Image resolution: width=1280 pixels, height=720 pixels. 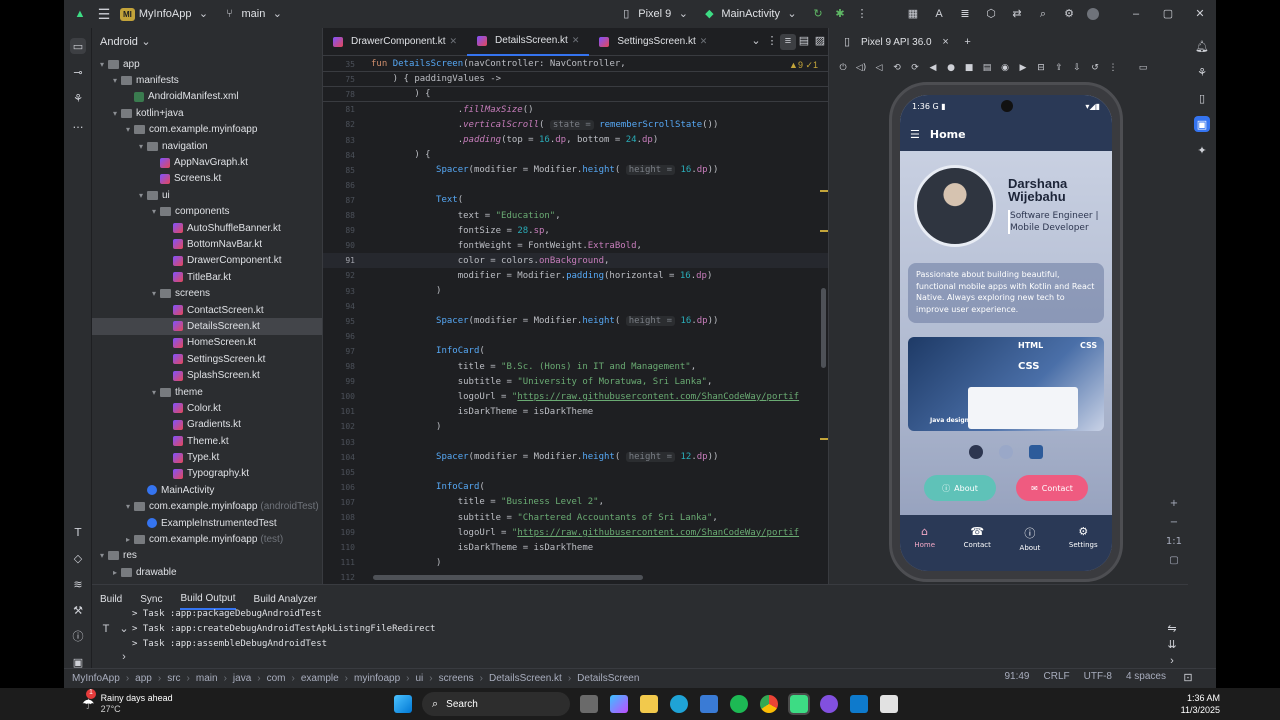 I want to click on code-line: 93 ), so click(x=576, y=291).